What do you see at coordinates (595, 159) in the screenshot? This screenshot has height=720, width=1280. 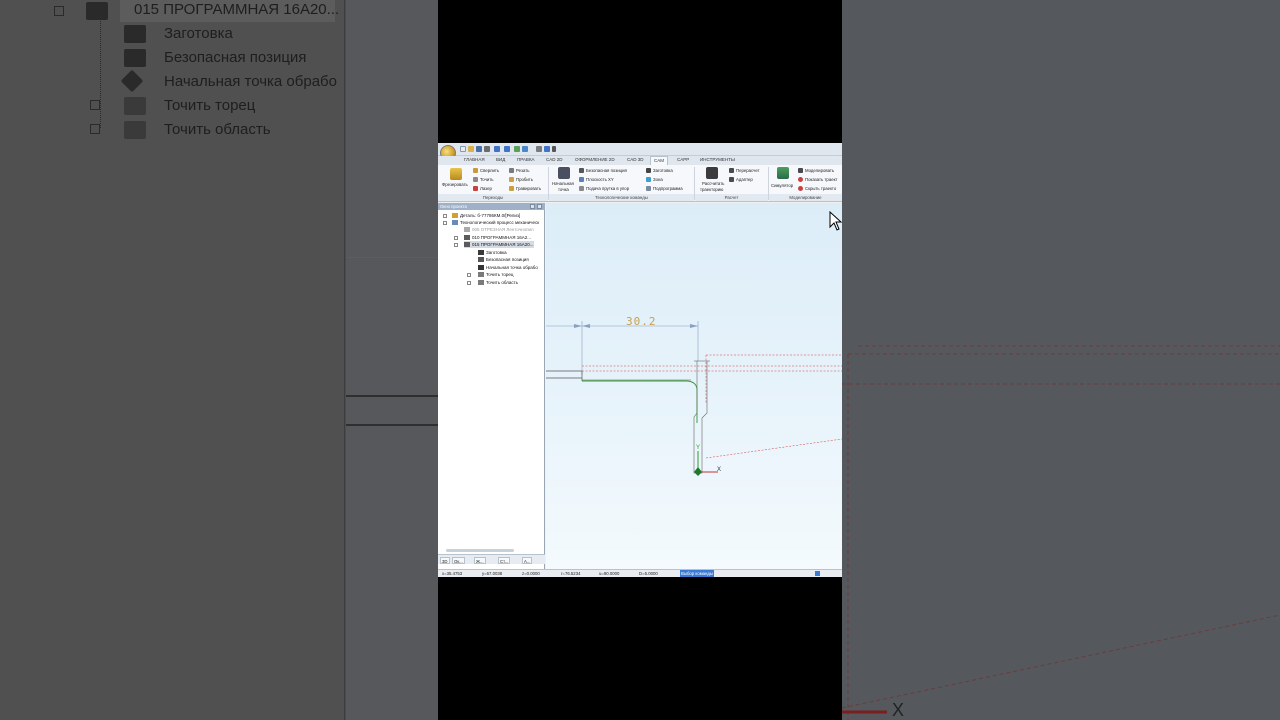 I see `tab-drafting-2d: ОФОРМЛЕНИЕ 2D` at bounding box center [595, 159].